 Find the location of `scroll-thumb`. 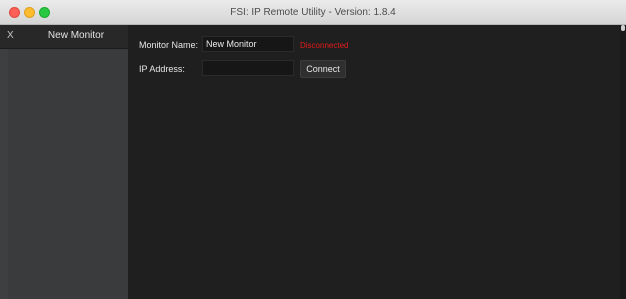

scroll-thumb is located at coordinates (623, 28).